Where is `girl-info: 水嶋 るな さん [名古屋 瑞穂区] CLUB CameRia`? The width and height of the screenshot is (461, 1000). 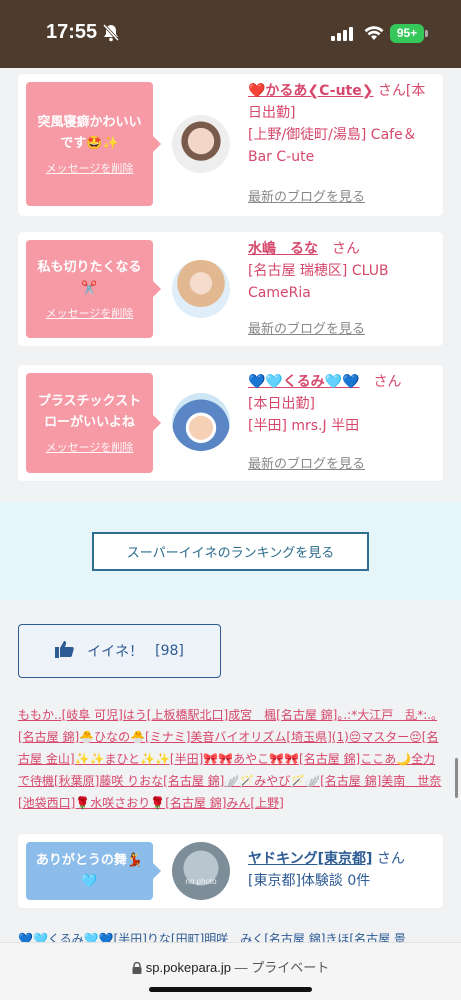 girl-info: 水嶋 るな さん [名古屋 瑞穂区] CLUB CameRia is located at coordinates (343, 271).